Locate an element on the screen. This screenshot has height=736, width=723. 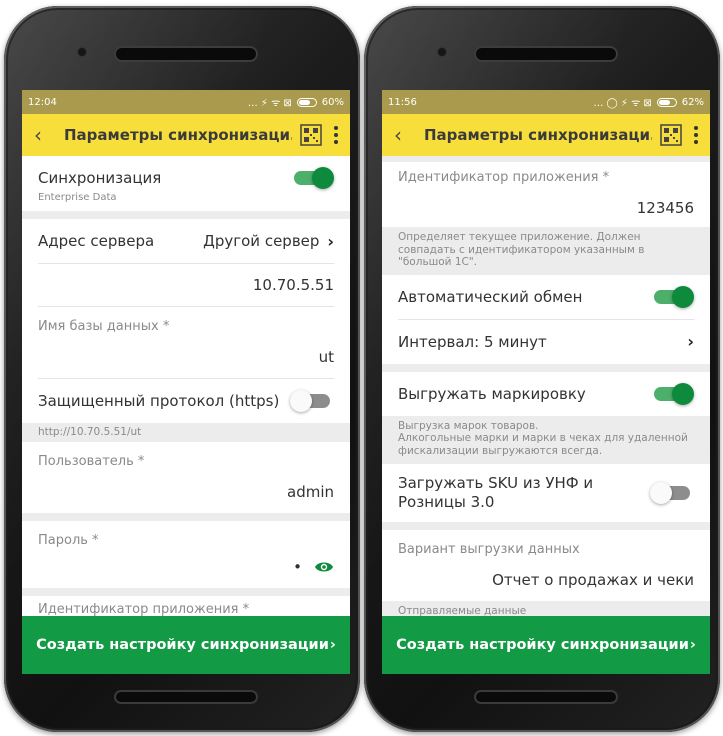
password-field: • is located at coordinates (186, 568).